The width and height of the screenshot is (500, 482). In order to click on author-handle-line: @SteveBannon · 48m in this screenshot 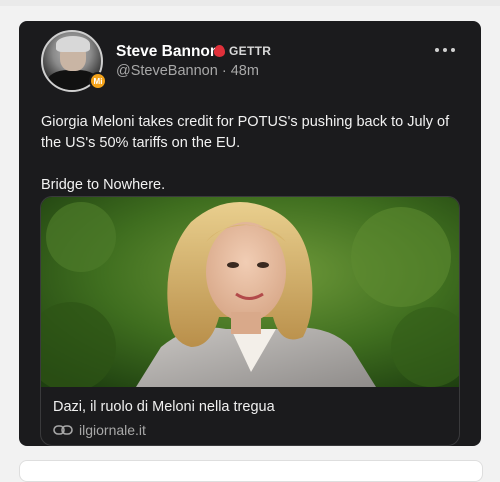, I will do `click(187, 71)`.